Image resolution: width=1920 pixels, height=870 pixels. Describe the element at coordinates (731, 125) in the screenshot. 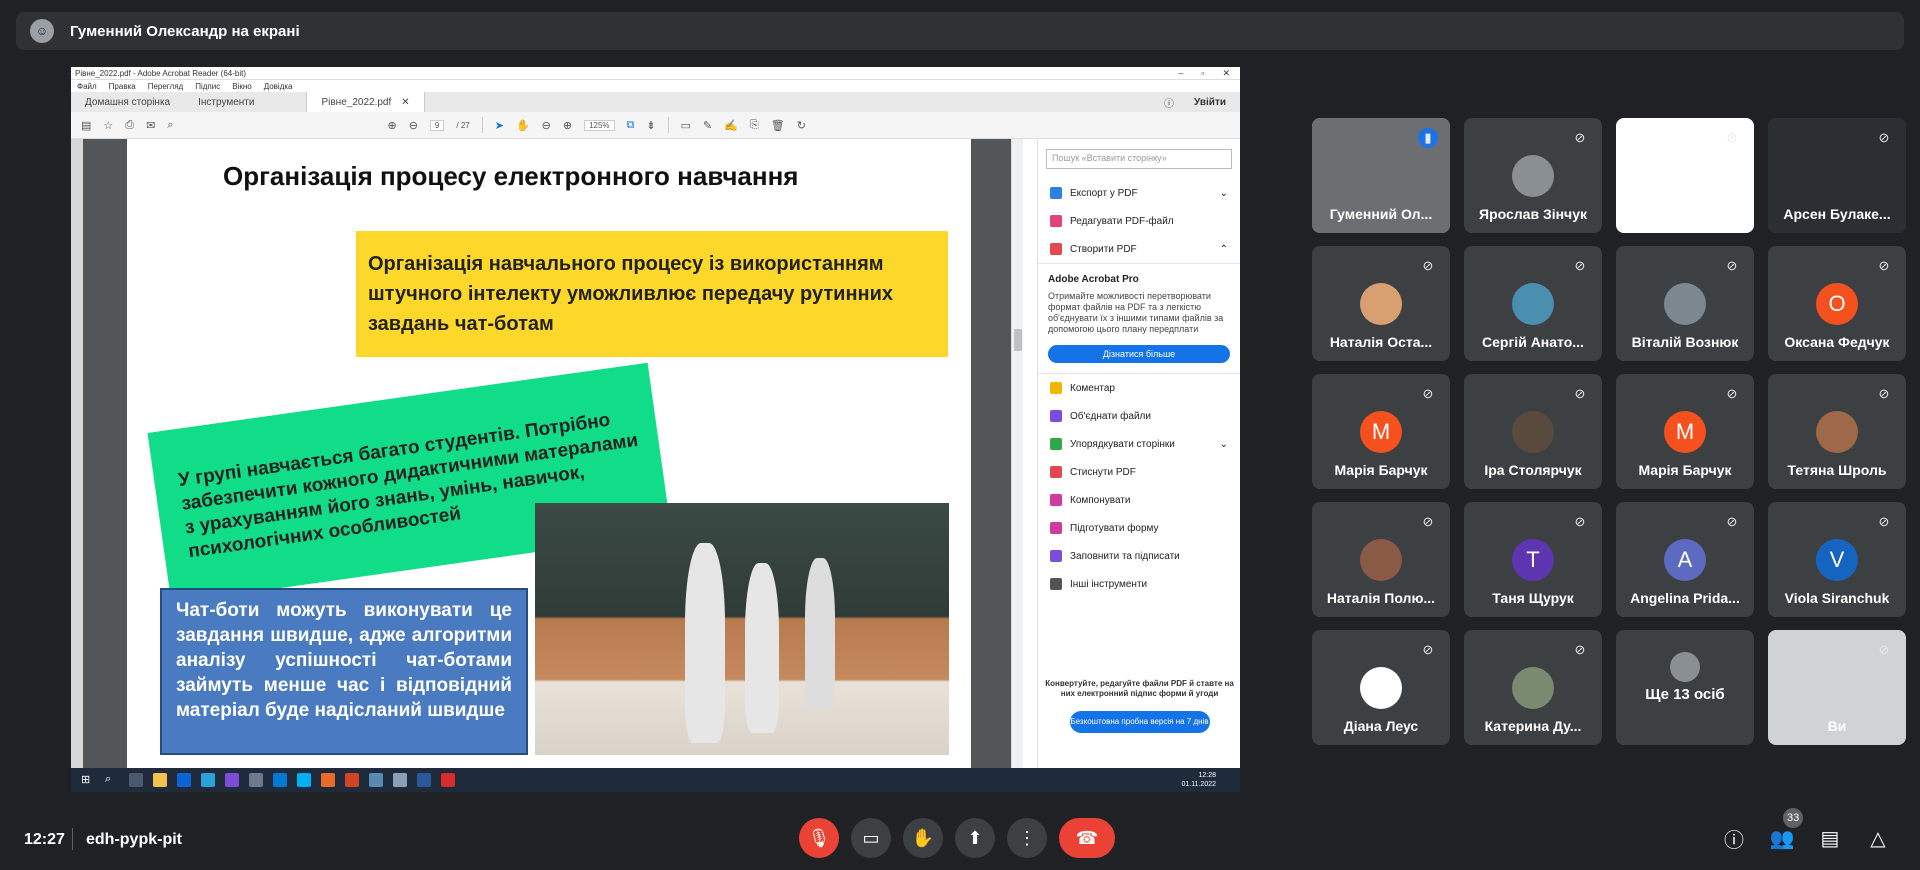

I see `sign-icon: ✍` at that location.